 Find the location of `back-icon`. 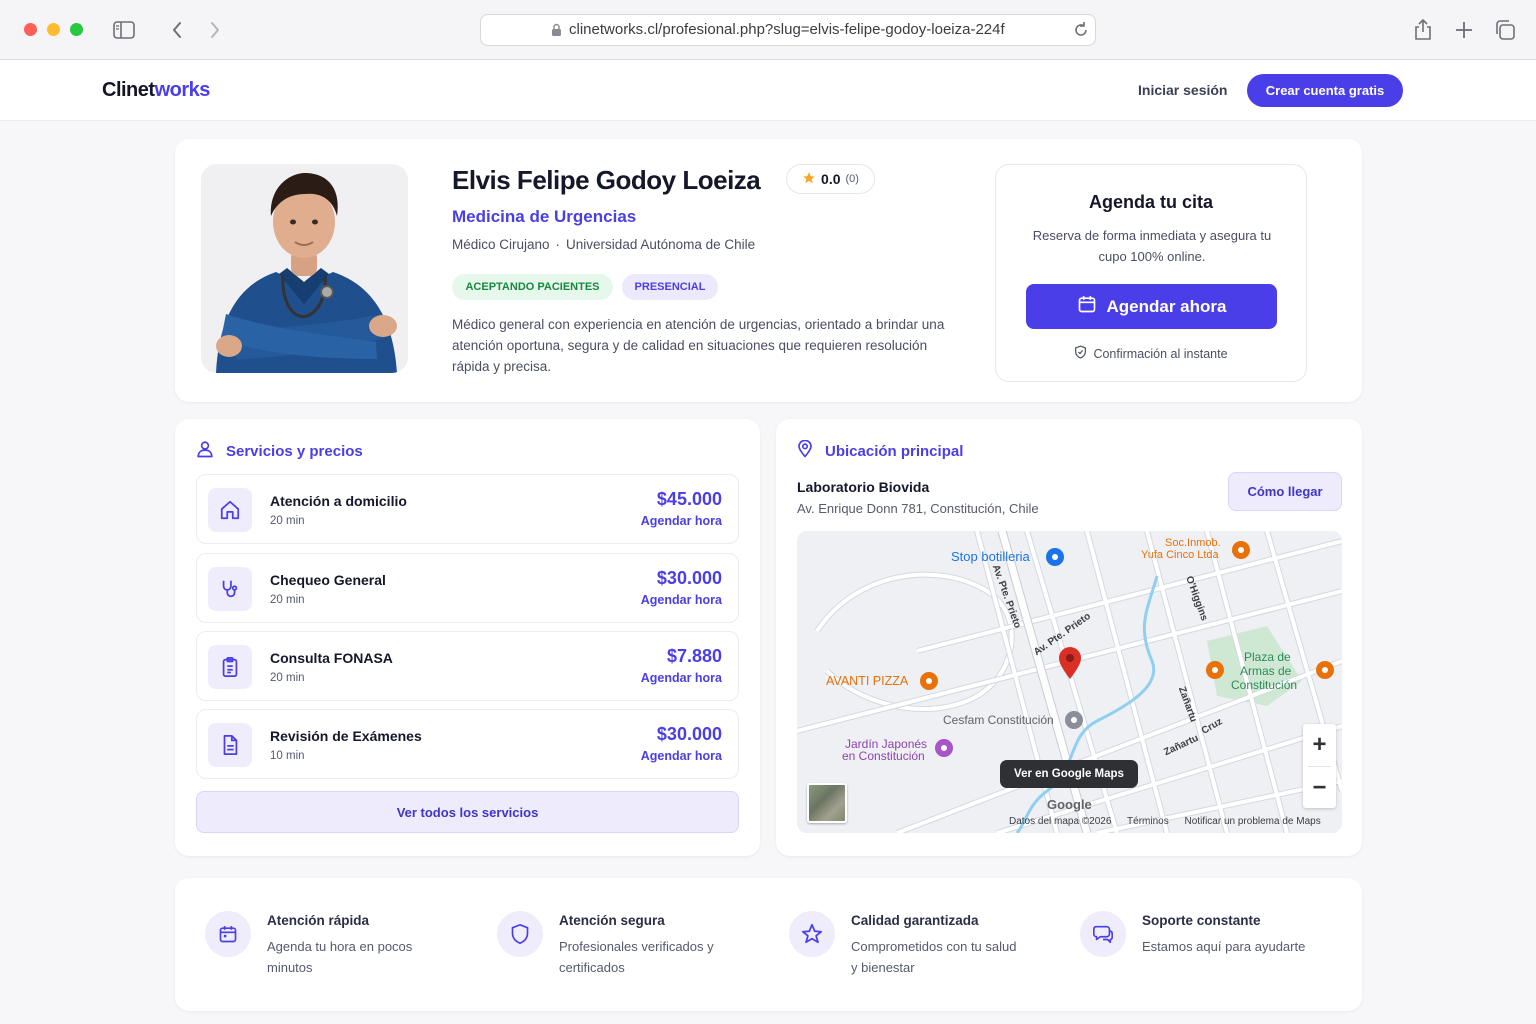

back-icon is located at coordinates (177, 30).